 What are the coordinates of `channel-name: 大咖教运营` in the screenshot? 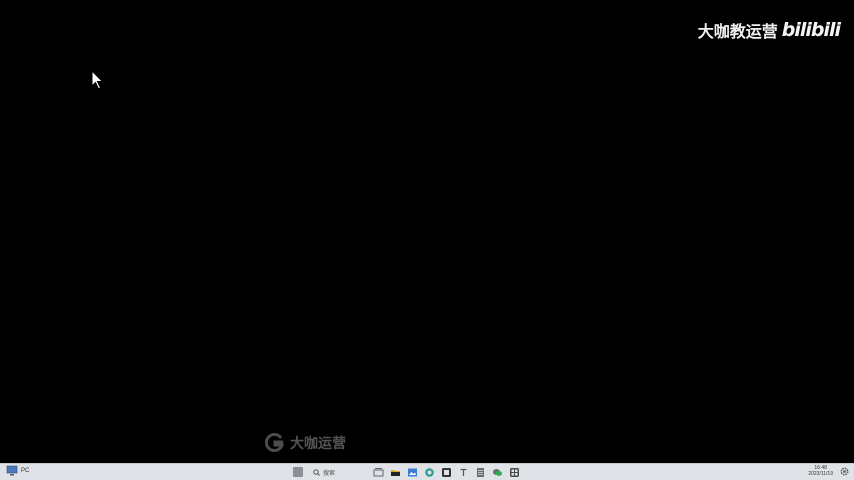 It's located at (737, 31).